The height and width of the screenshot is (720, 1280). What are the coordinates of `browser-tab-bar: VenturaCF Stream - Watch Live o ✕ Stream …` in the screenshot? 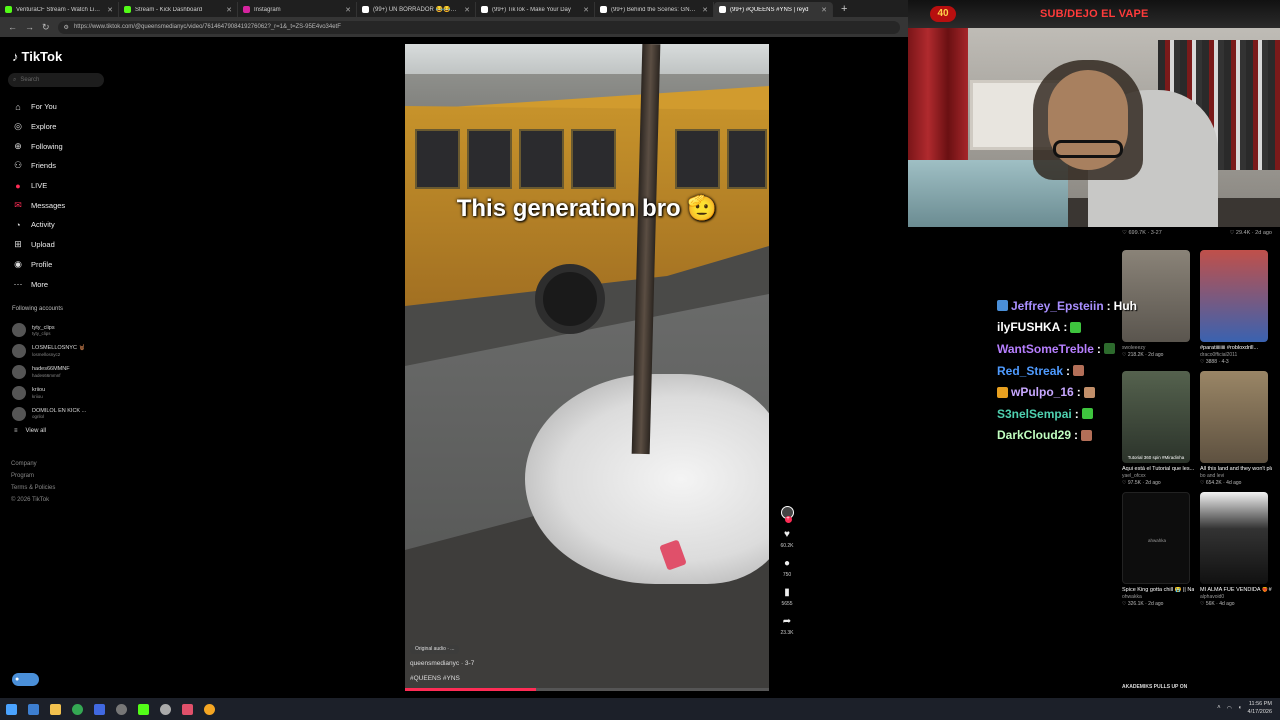 It's located at (454, 8).